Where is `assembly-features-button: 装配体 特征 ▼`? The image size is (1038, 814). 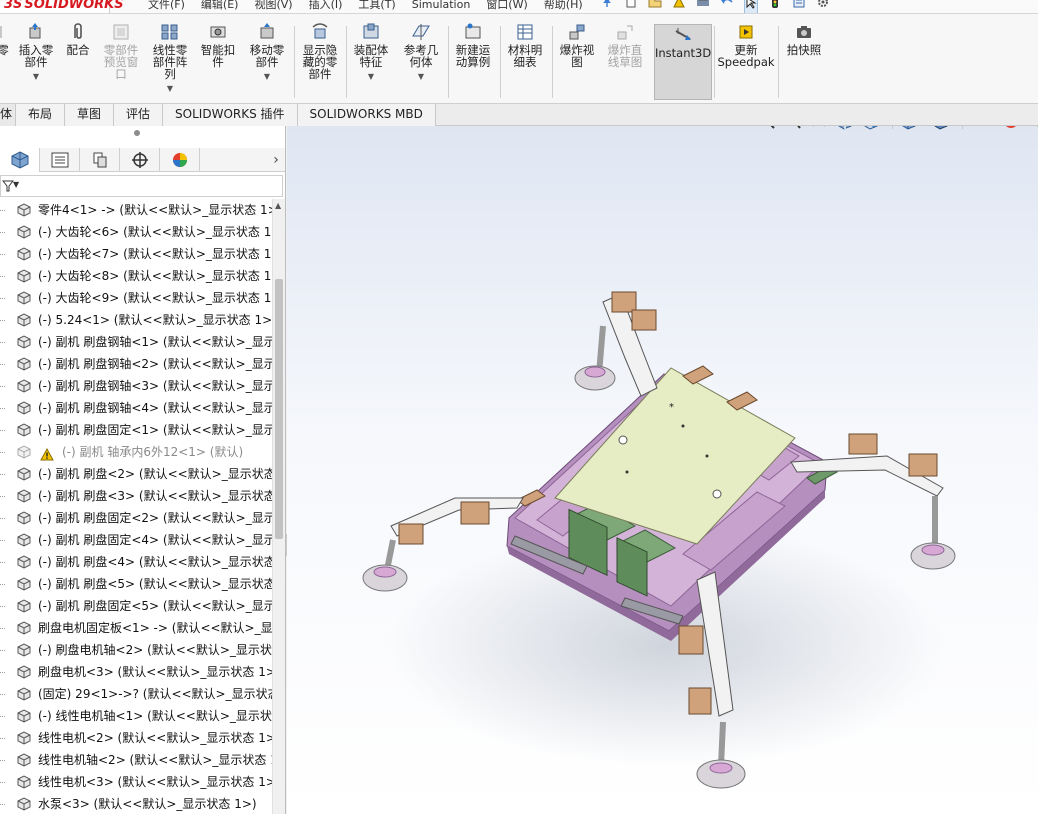
assembly-features-button: 装配体 特征 ▼ is located at coordinates (371, 61).